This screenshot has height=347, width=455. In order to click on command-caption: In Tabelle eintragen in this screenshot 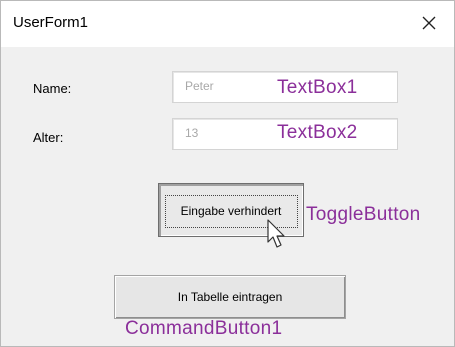, I will do `click(230, 297)`.